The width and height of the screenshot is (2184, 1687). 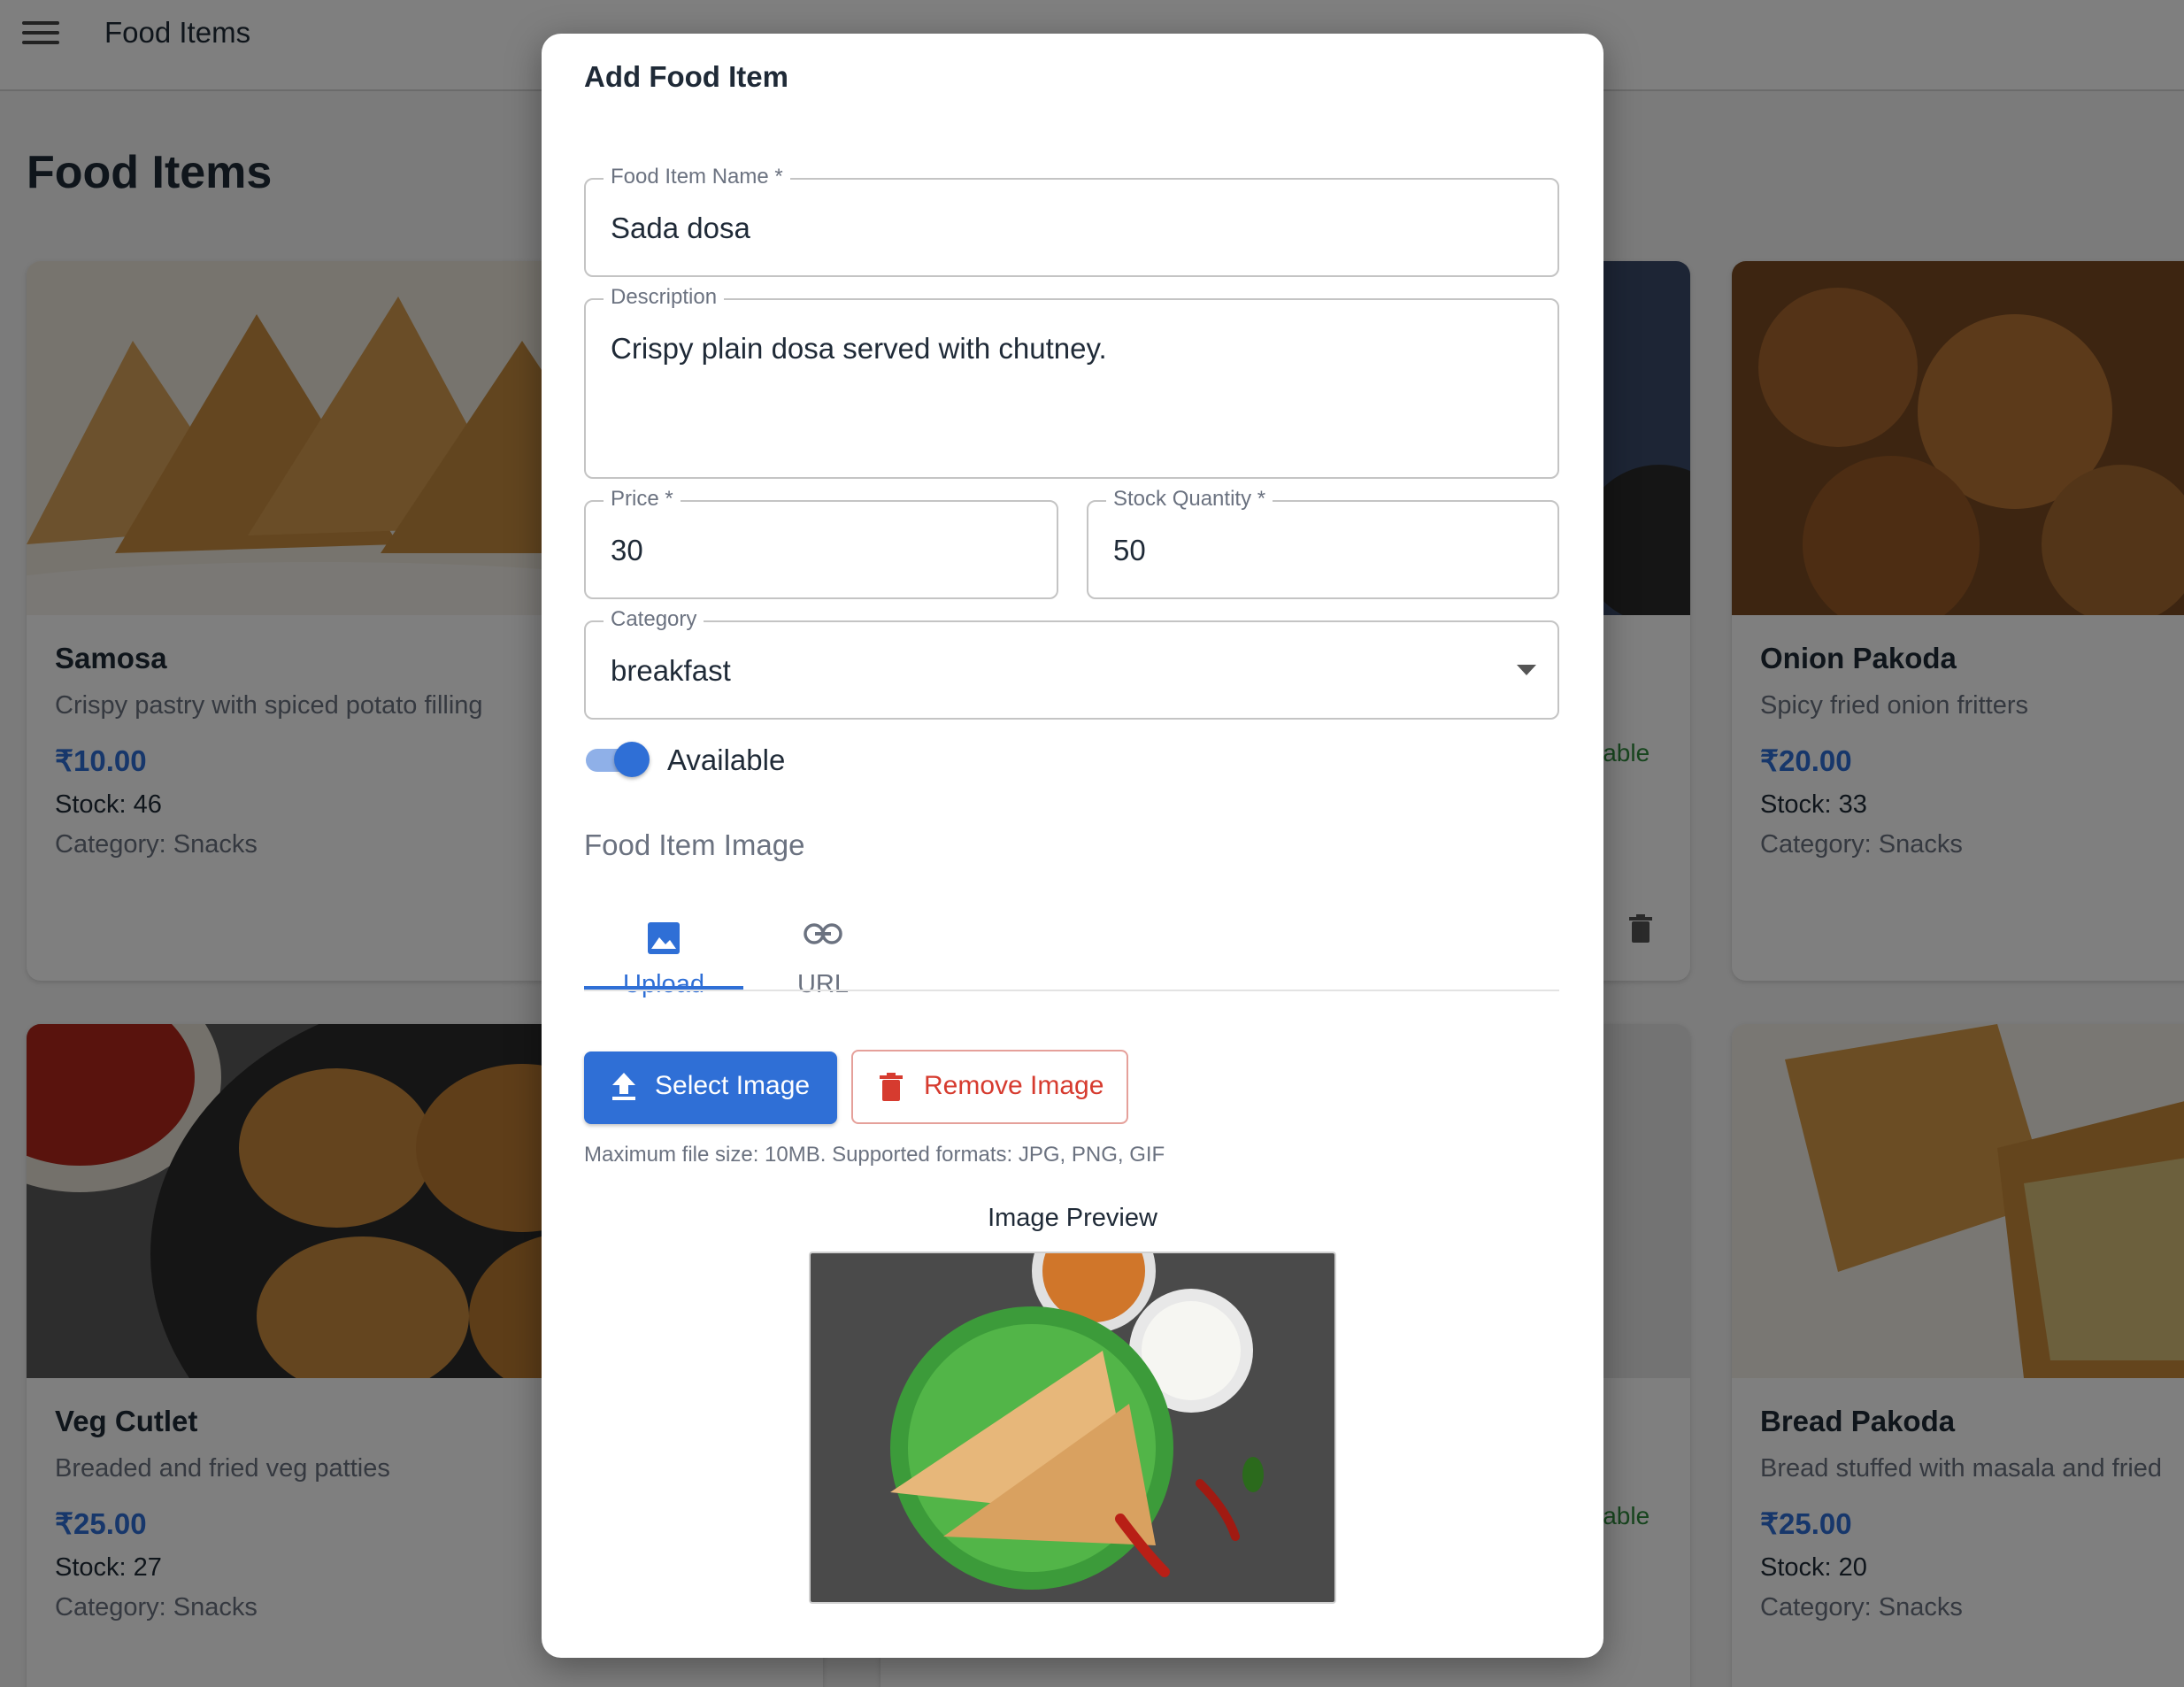 What do you see at coordinates (859, 349) in the screenshot?
I see `description-textarea: Crispy plain dosa served with chutney.` at bounding box center [859, 349].